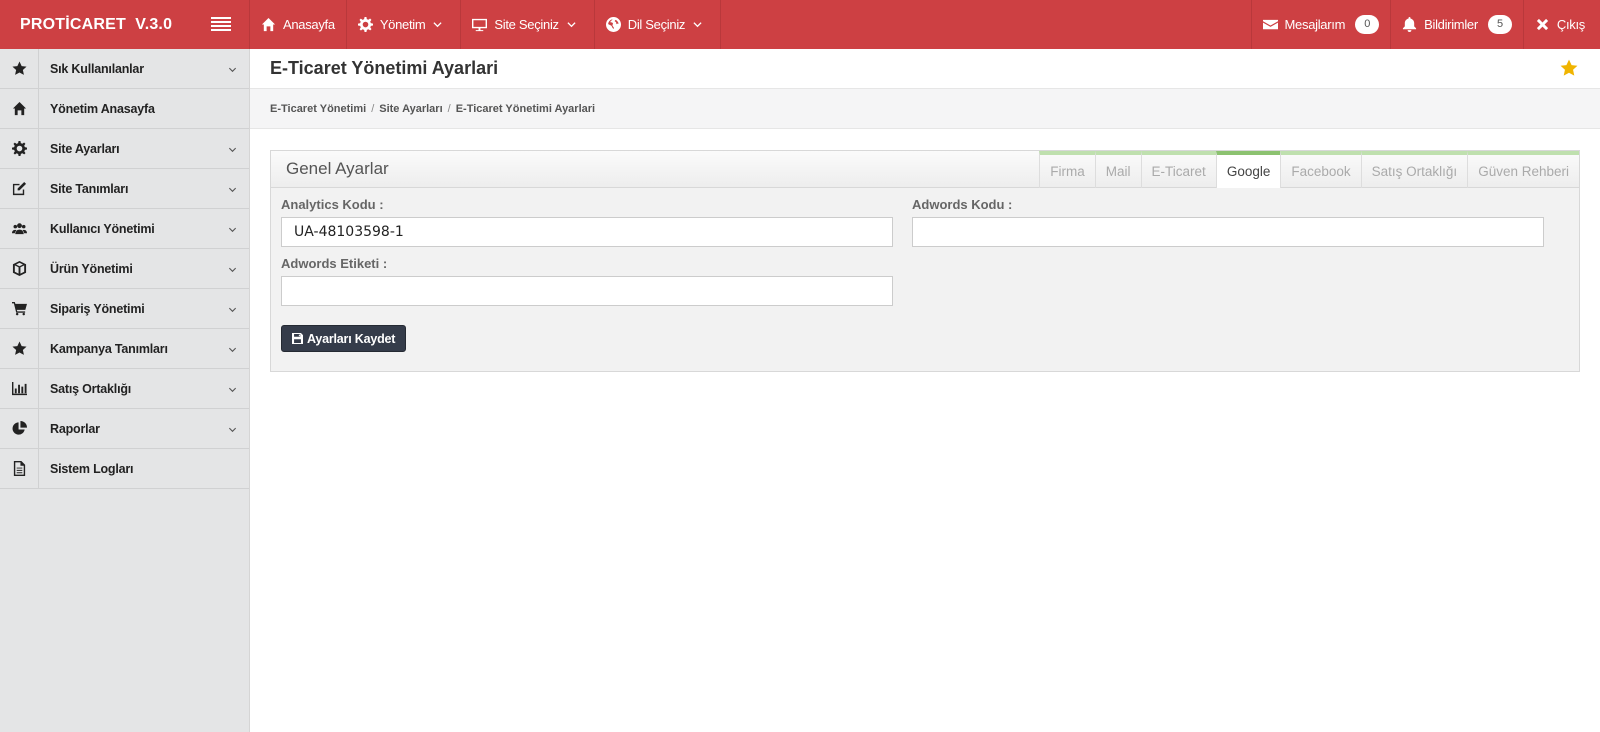 Image resolution: width=1600 pixels, height=732 pixels. Describe the element at coordinates (480, 25) in the screenshot. I see `monitor-icon` at that location.